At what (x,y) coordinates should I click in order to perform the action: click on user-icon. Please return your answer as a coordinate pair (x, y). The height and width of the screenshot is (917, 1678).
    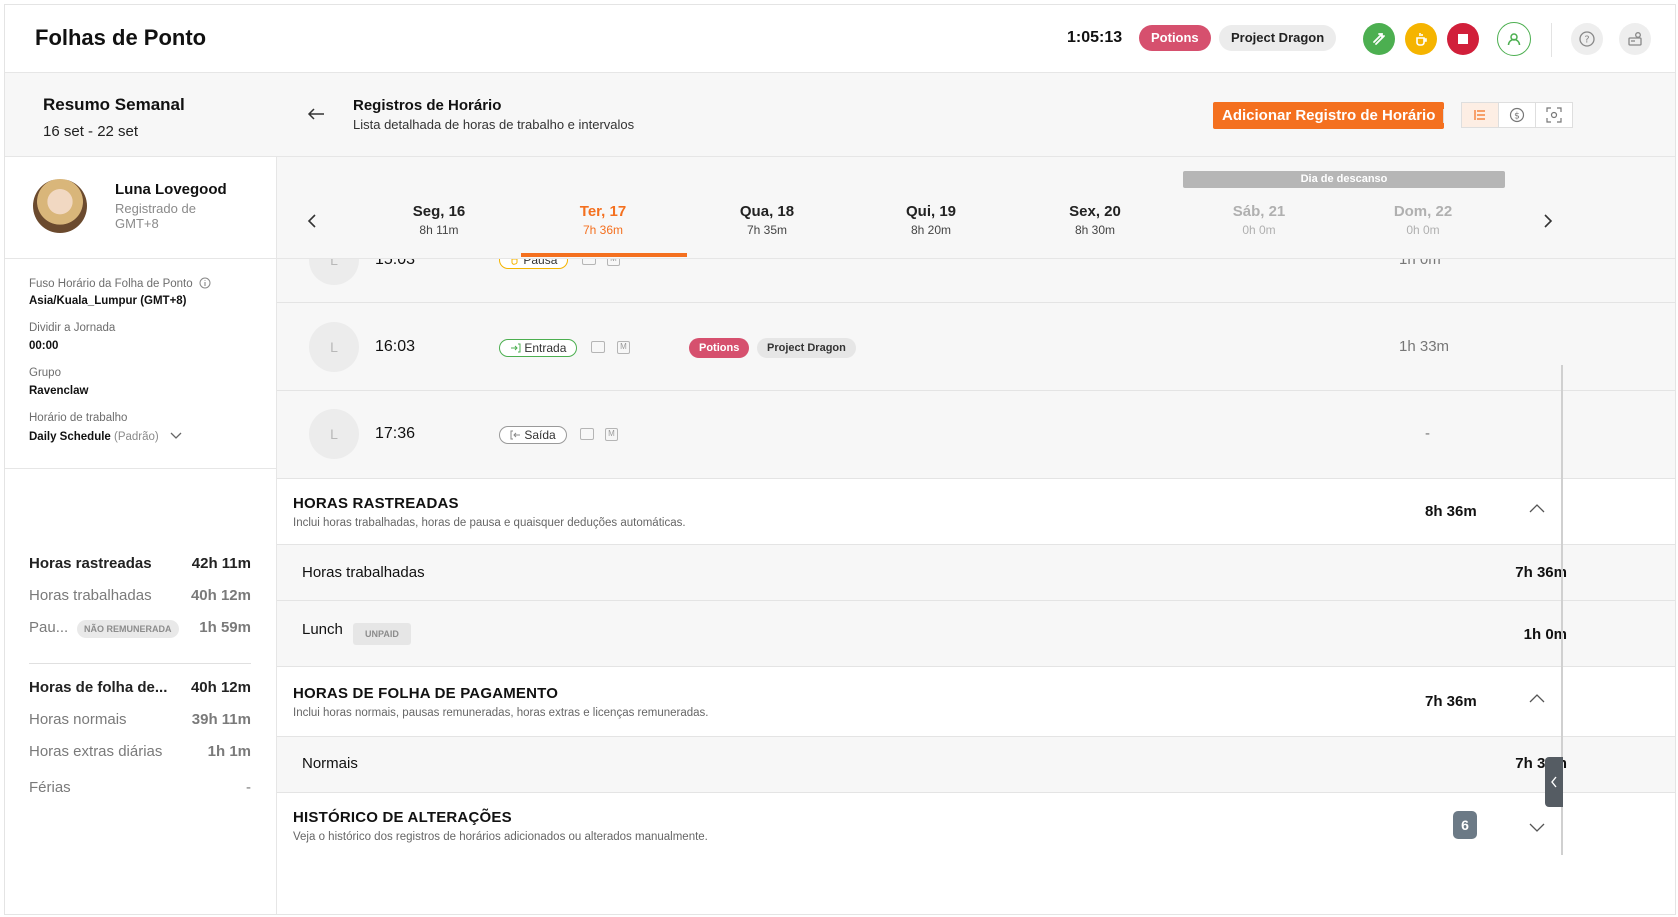
    Looking at the image, I should click on (1514, 39).